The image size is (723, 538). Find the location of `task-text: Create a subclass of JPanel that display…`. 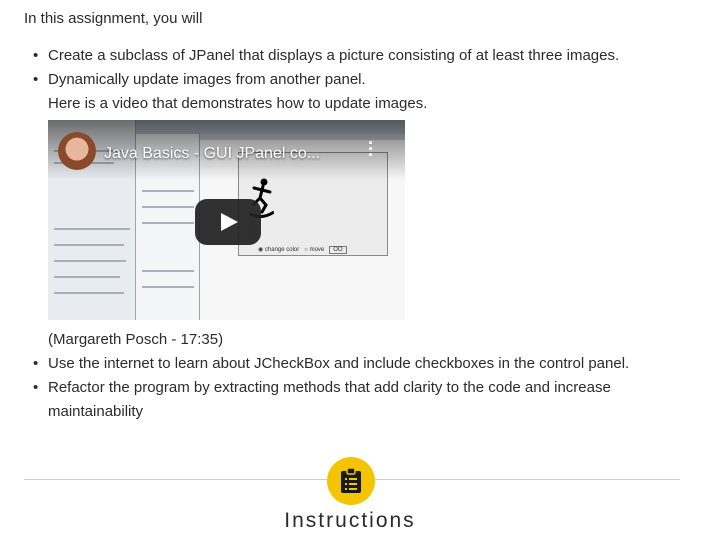

task-text: Create a subclass of JPanel that display… is located at coordinates (334, 55).